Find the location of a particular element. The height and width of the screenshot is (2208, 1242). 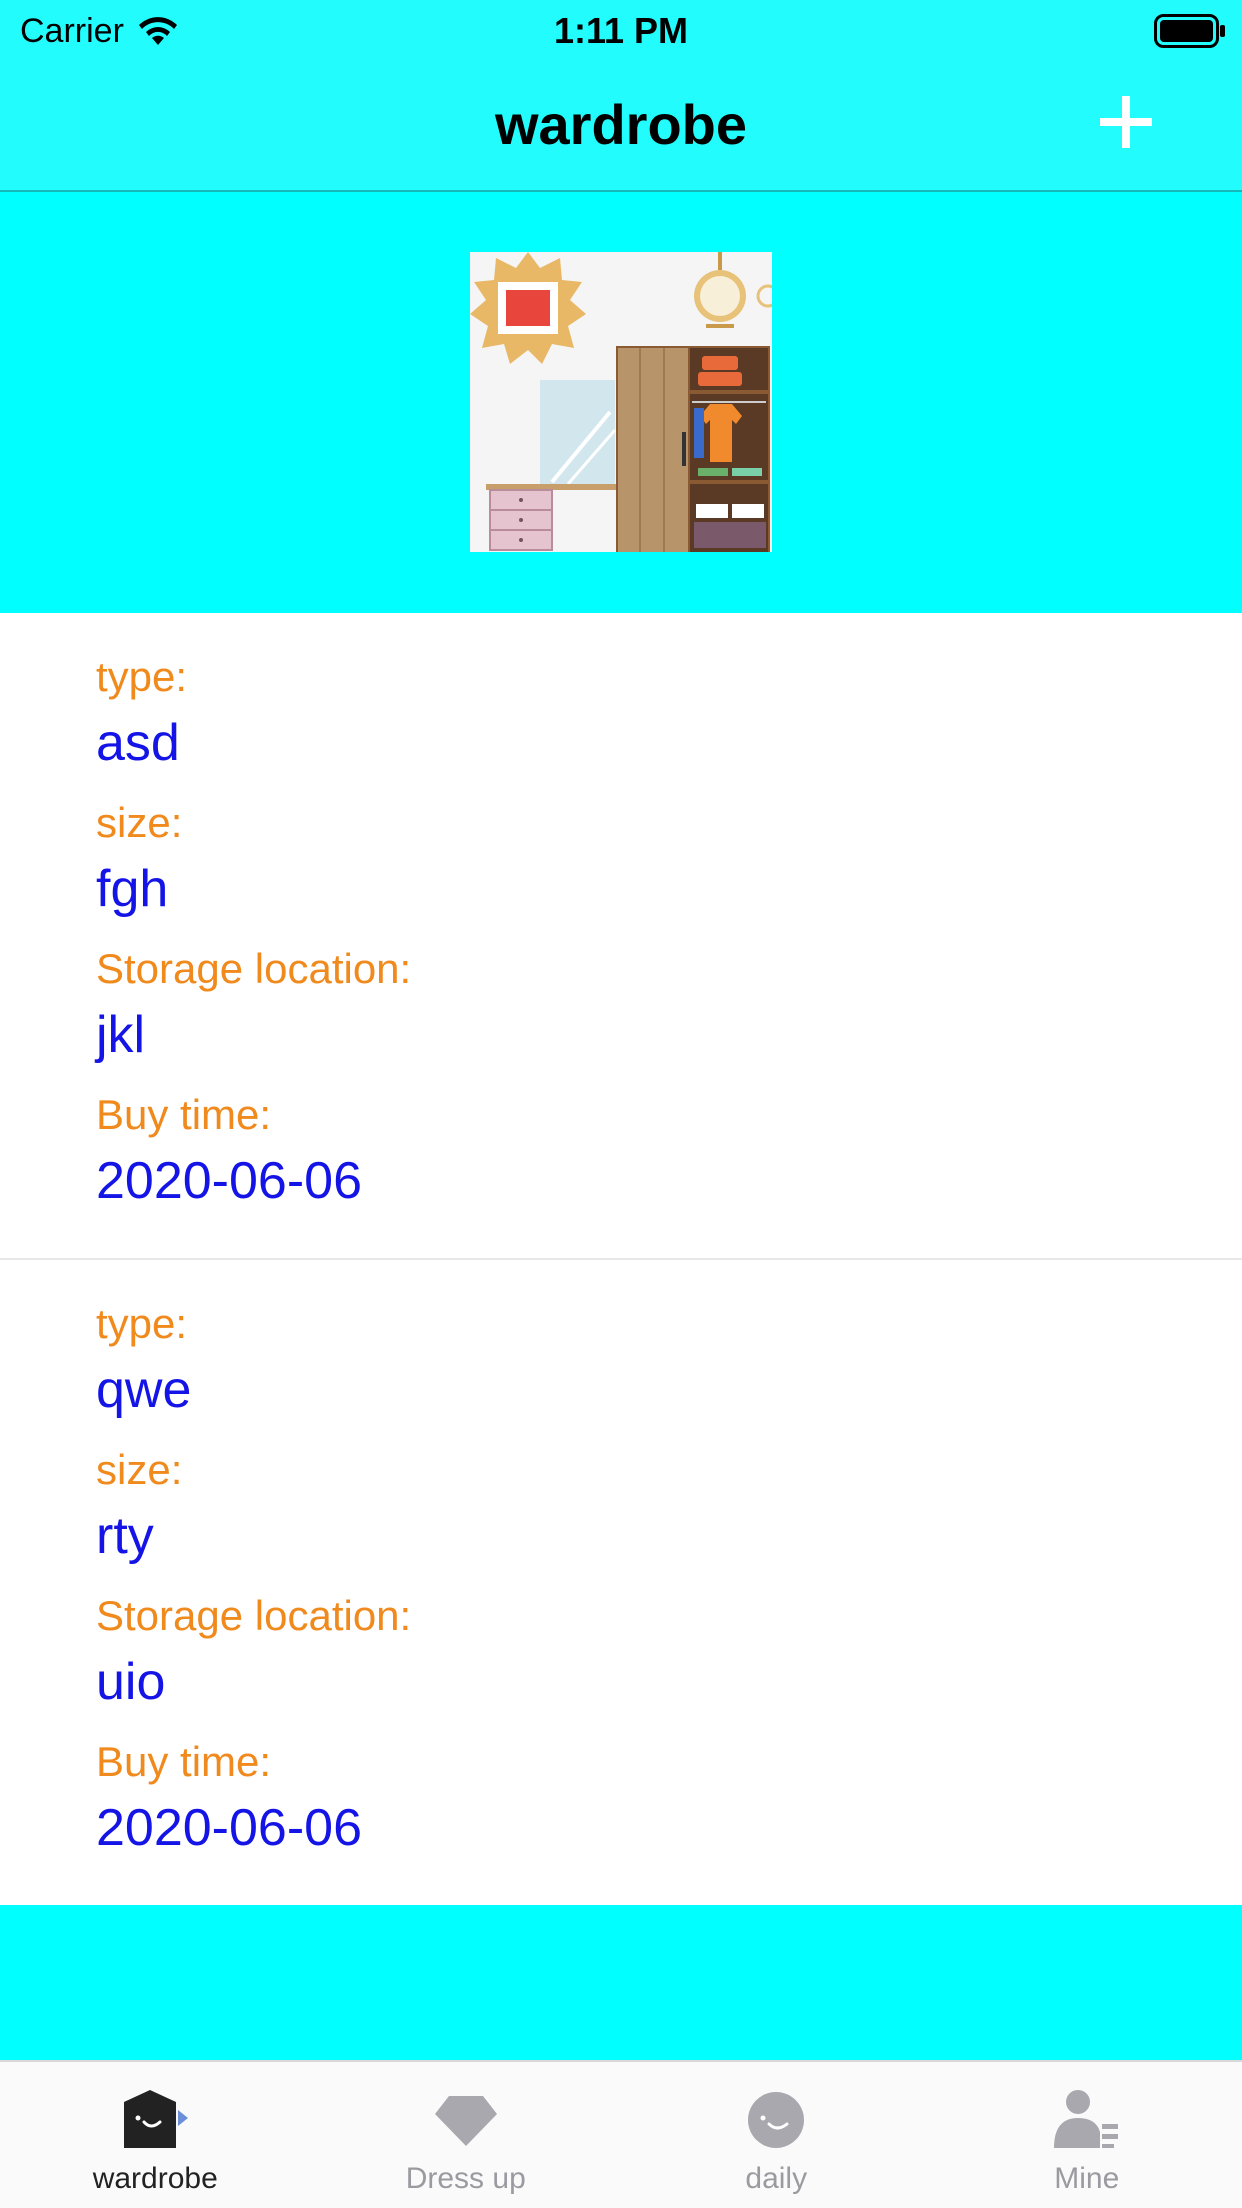

page-title: wardrobe is located at coordinates (621, 124).